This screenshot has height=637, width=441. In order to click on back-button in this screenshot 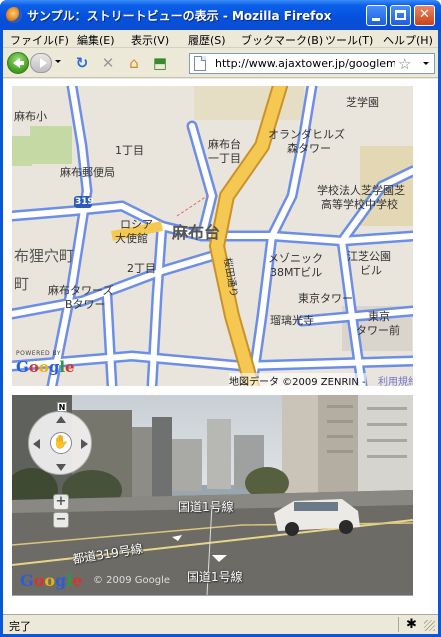, I will do `click(18, 63)`.